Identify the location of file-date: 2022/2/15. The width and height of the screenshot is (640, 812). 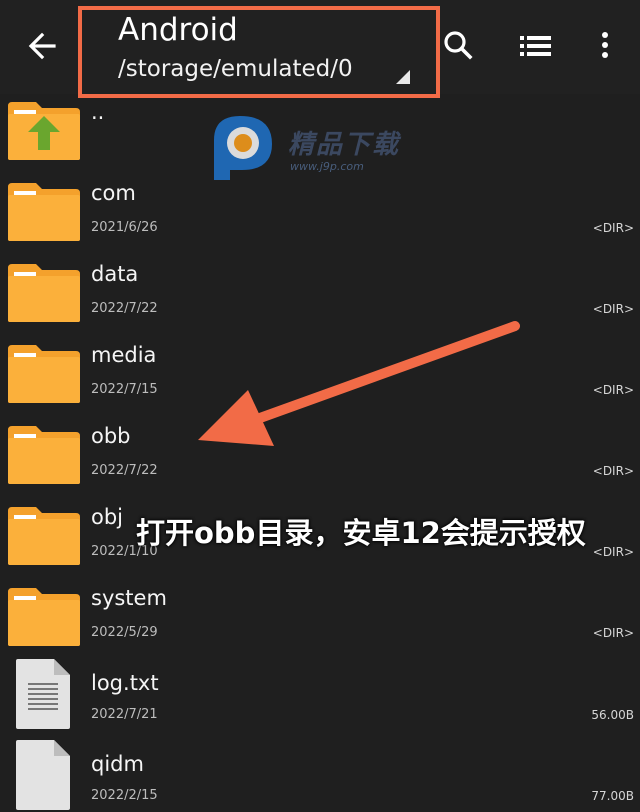
(124, 795).